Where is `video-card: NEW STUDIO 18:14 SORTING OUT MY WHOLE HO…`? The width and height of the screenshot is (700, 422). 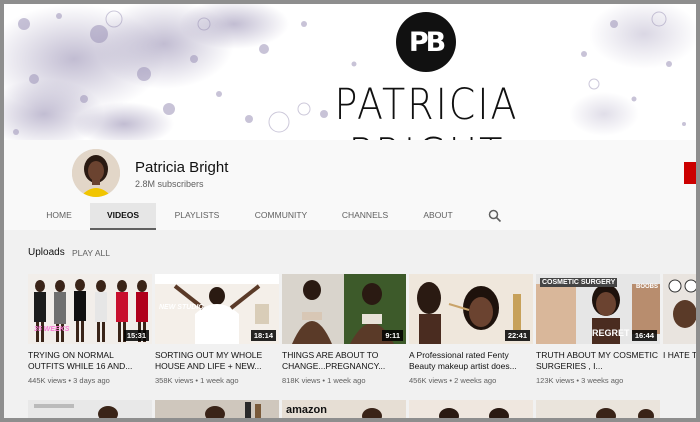
video-card: NEW STUDIO 18:14 SORTING OUT MY WHOLE HO… is located at coordinates (217, 329).